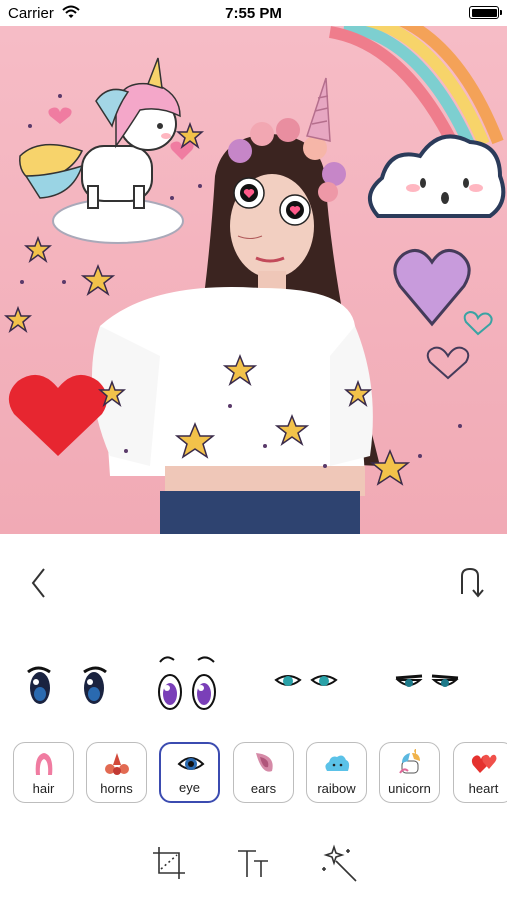 The image size is (507, 900). What do you see at coordinates (336, 772) in the screenshot?
I see `category-raibow: raibow` at bounding box center [336, 772].